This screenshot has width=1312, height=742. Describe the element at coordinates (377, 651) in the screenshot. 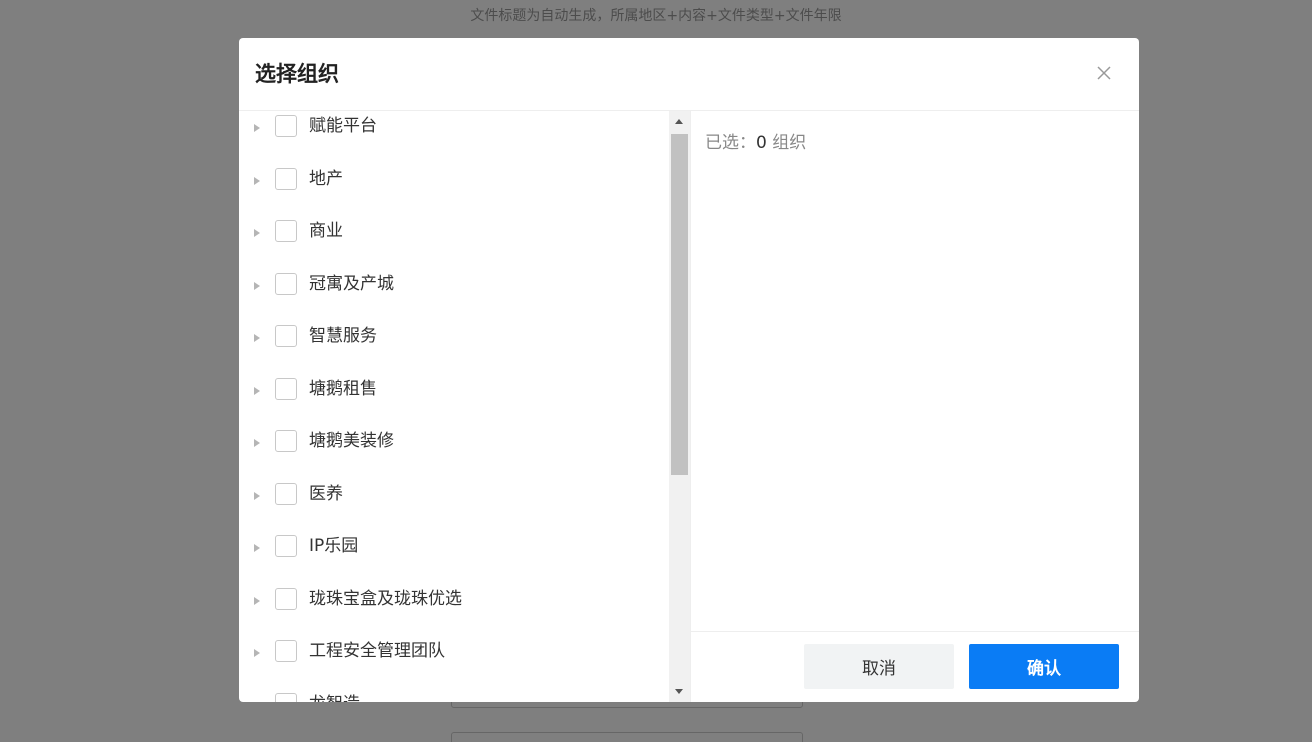

I see `tree-item-label: 工程安全管理团队` at that location.